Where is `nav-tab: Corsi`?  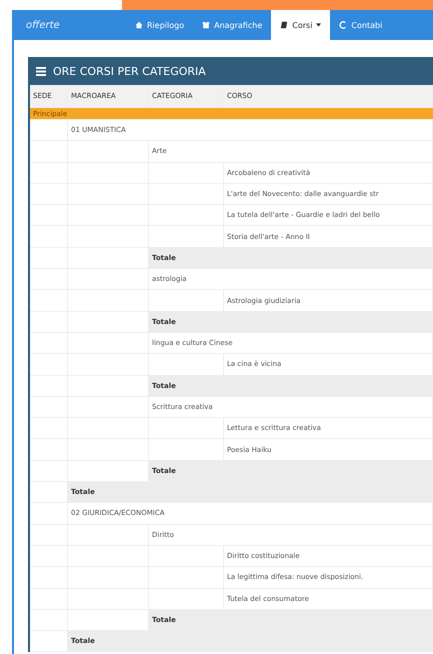
nav-tab: Corsi is located at coordinates (300, 25).